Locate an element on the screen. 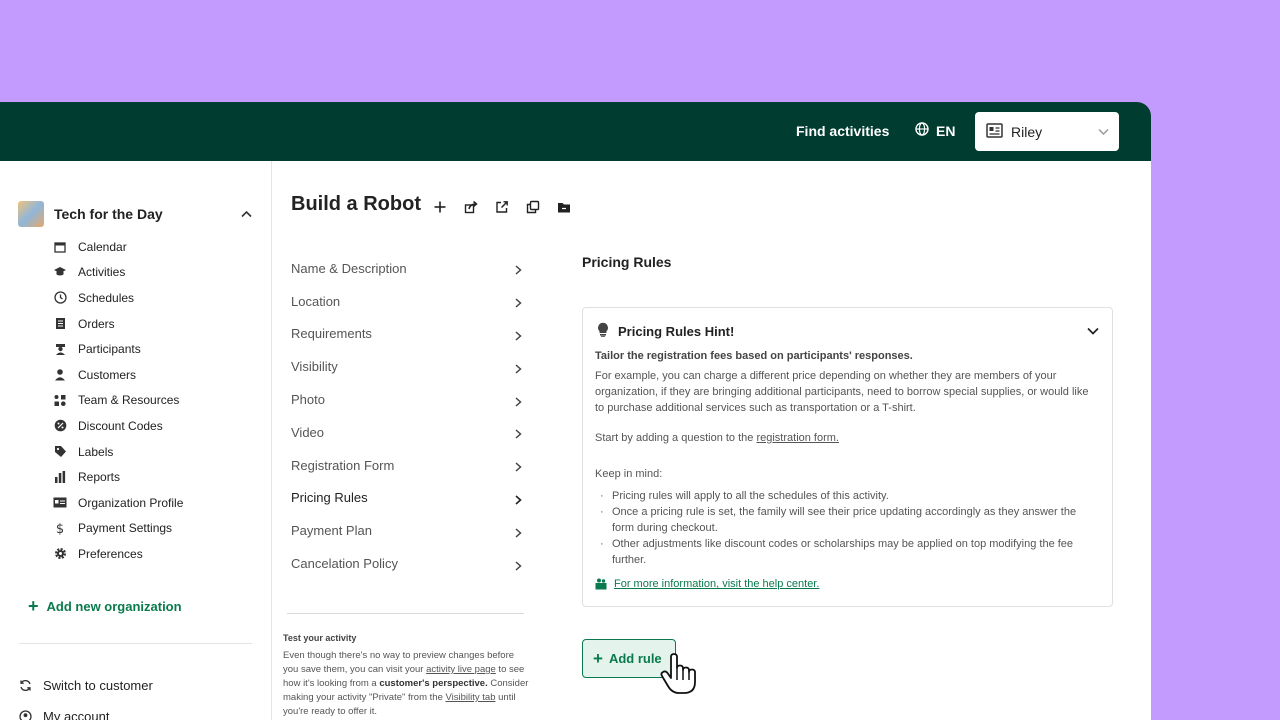 This screenshot has height=720, width=1280. hint-keep-in-mind: Keep in mind: is located at coordinates (629, 474).